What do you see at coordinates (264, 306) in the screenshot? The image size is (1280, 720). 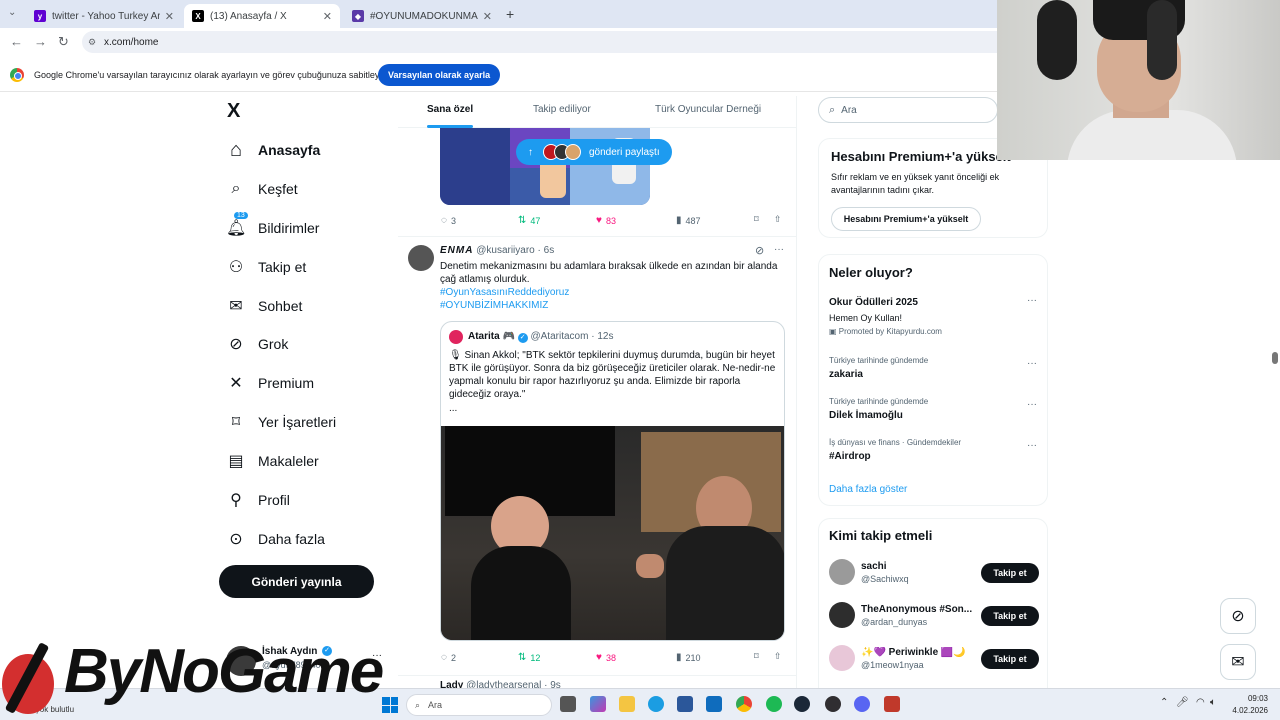 I see `sidebar-item-chat: ✉ Sohbet` at bounding box center [264, 306].